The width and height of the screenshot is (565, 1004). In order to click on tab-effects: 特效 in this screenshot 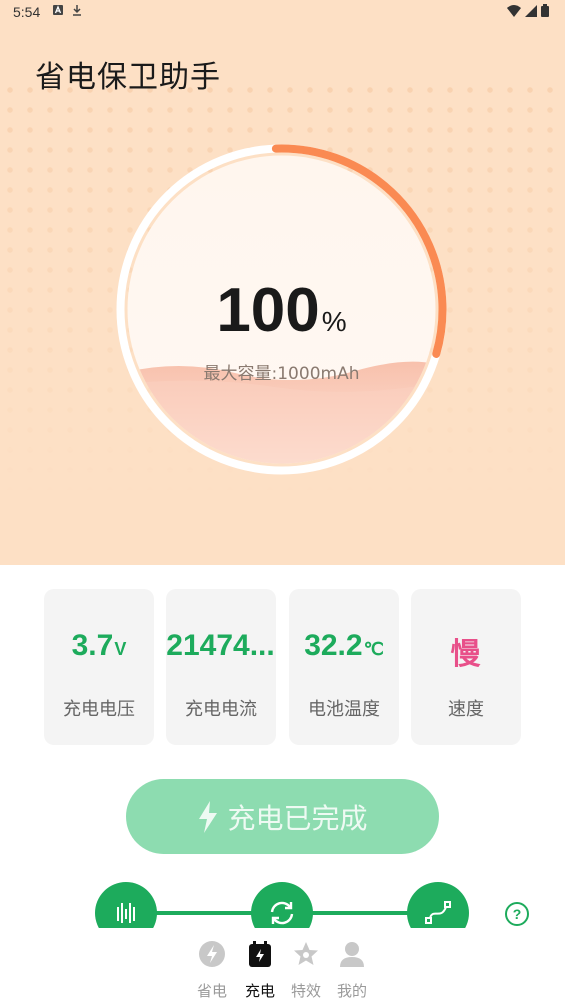, I will do `click(306, 969)`.